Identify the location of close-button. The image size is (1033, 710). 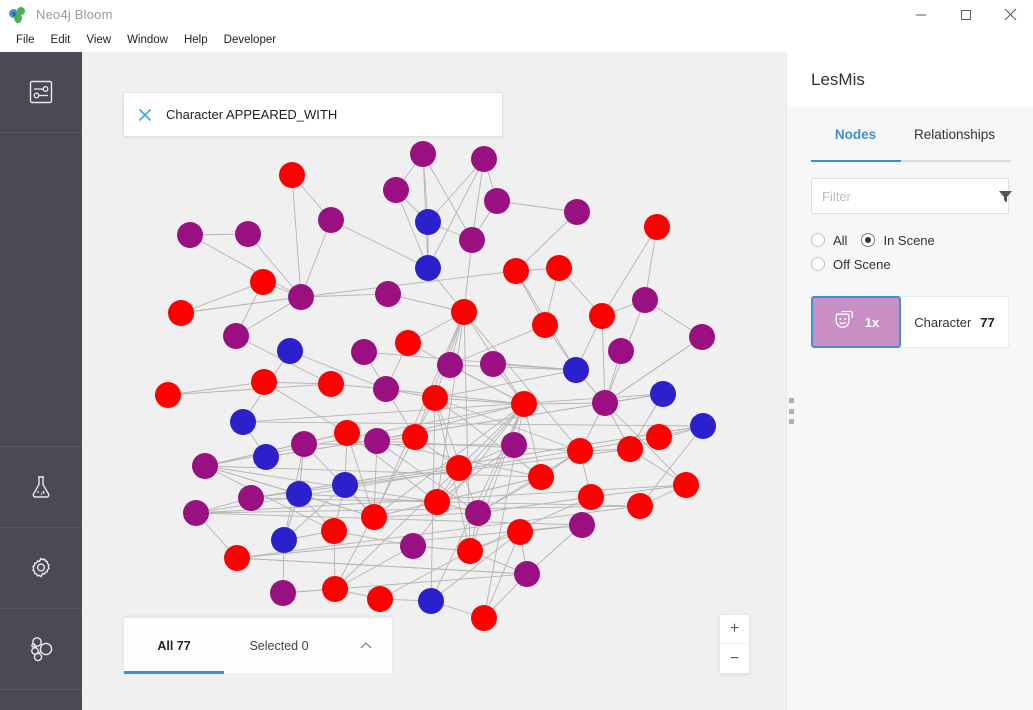
(1010, 15).